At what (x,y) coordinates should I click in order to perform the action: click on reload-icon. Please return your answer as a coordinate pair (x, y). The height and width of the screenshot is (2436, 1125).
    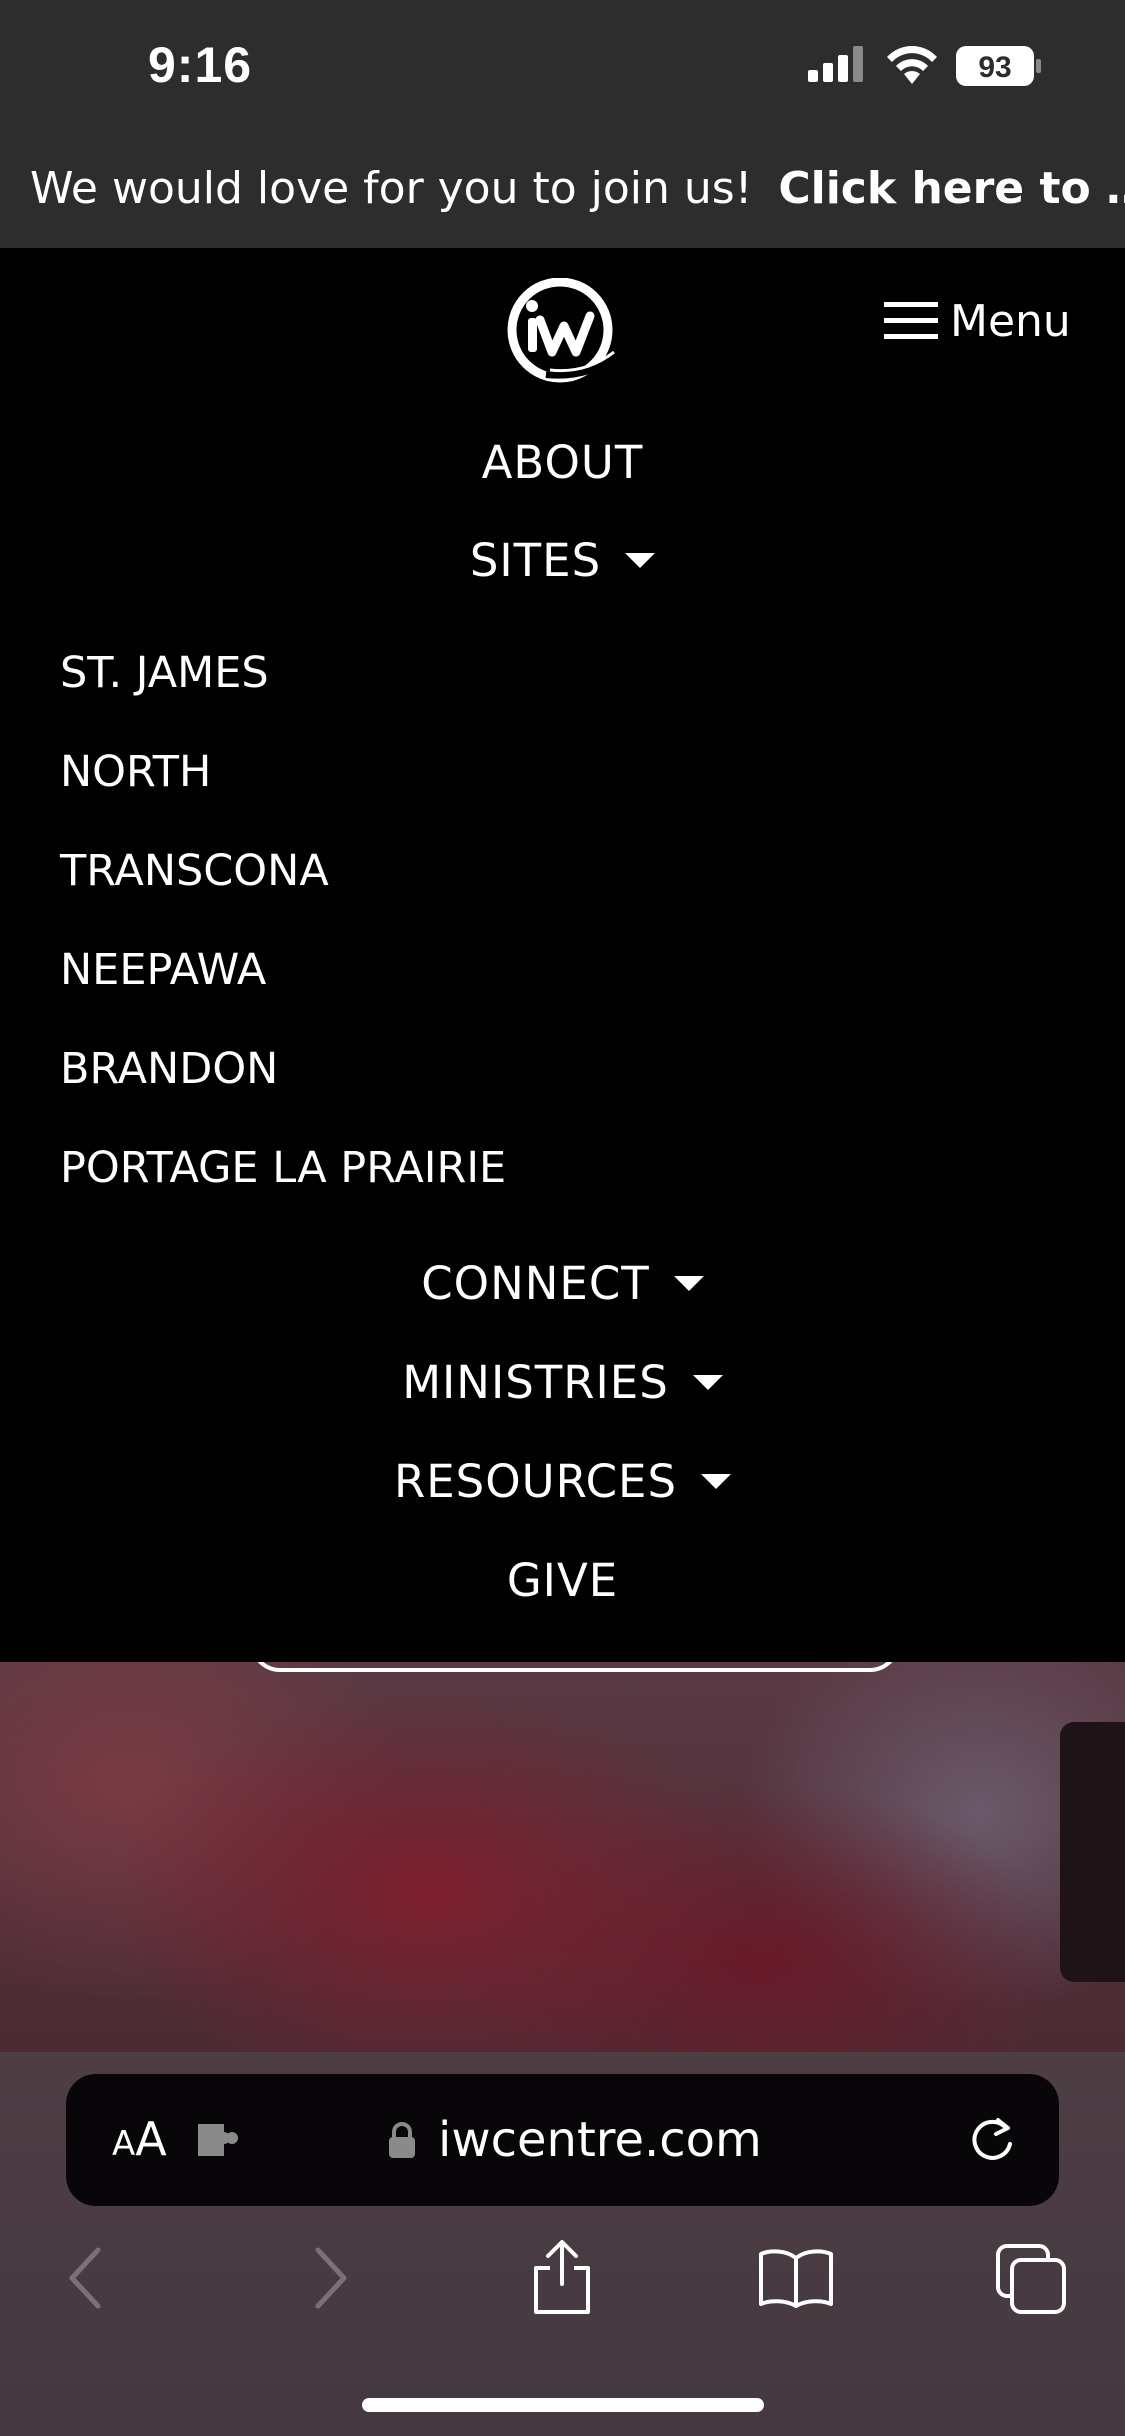
    Looking at the image, I should click on (992, 2140).